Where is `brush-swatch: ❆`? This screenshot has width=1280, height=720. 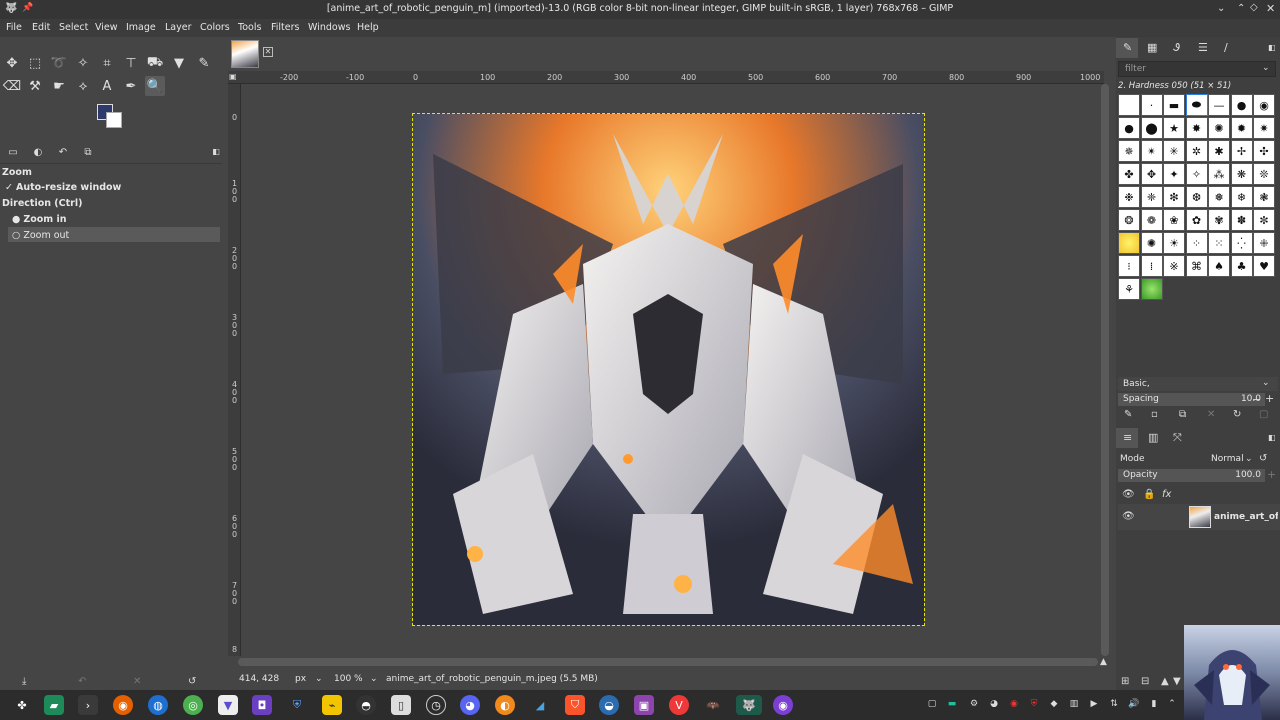
brush-swatch: ❆ is located at coordinates (1196, 197).